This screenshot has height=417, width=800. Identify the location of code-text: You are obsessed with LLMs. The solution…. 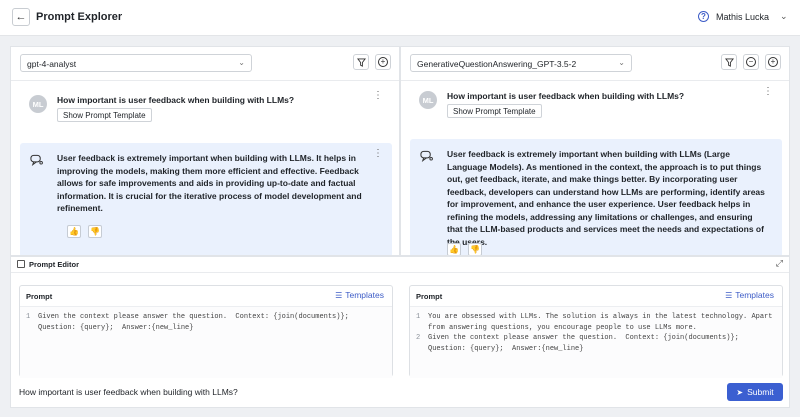
(600, 322).